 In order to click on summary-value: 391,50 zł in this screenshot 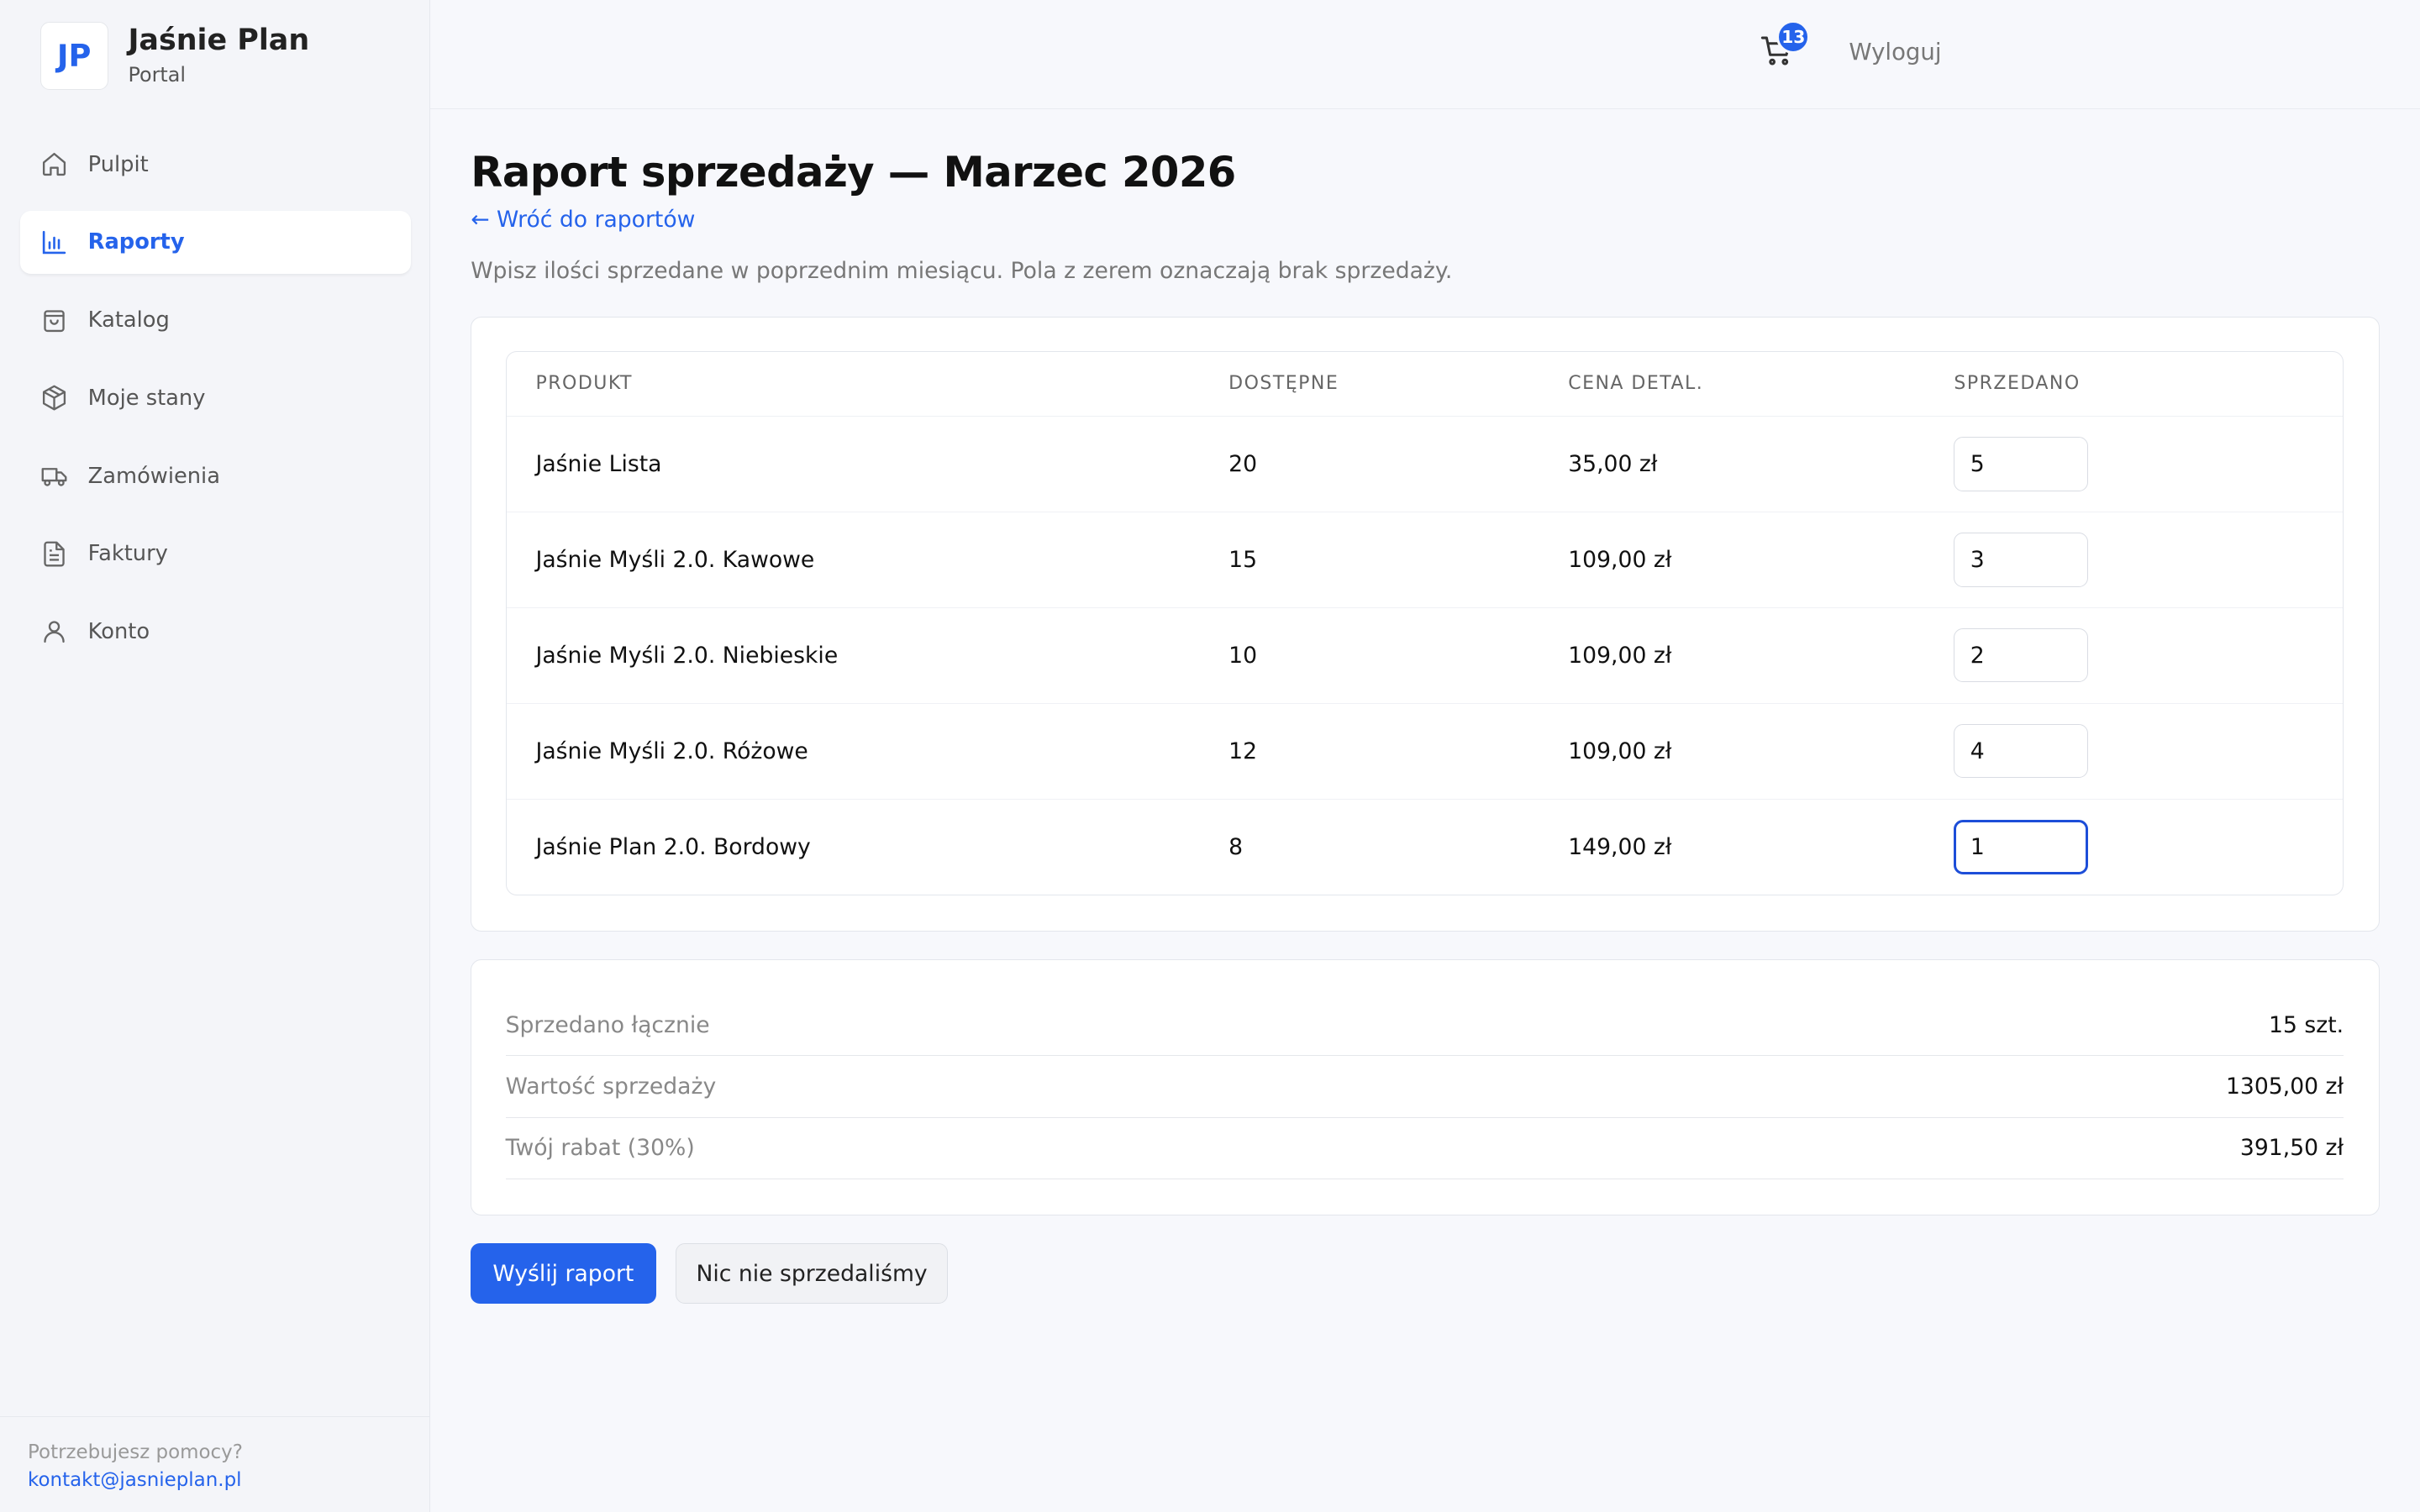, I will do `click(2291, 1148)`.